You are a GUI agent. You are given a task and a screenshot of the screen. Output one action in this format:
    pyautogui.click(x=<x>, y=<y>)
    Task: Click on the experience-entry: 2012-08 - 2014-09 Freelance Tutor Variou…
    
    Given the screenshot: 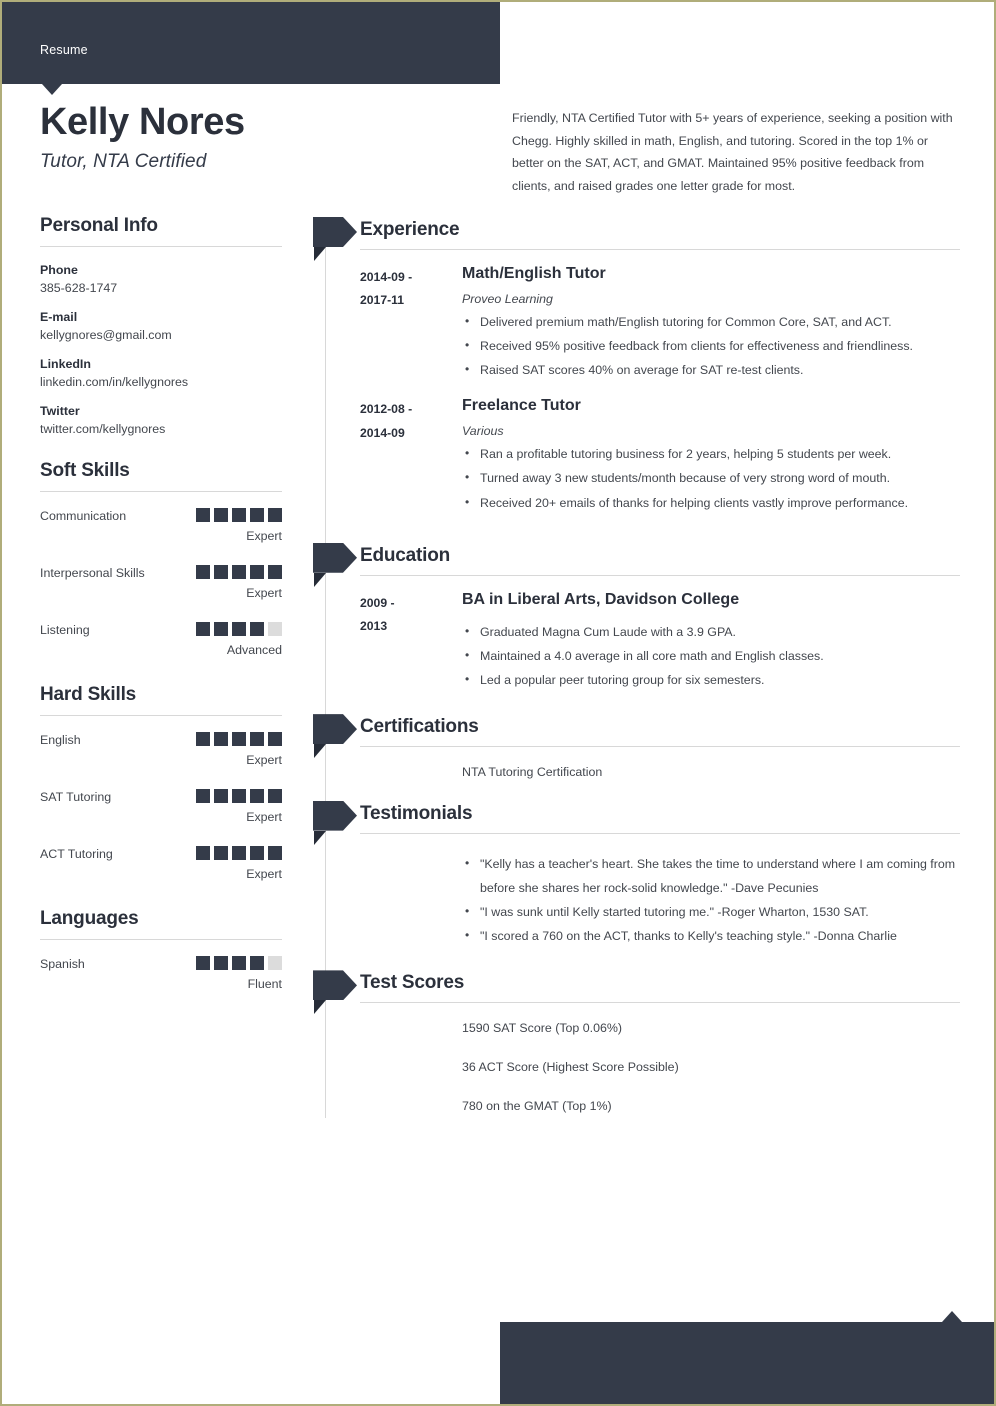 What is the action you would take?
    pyautogui.click(x=636, y=455)
    